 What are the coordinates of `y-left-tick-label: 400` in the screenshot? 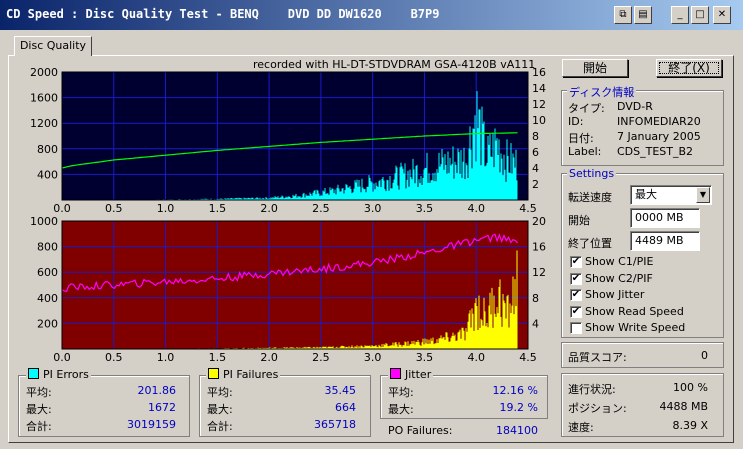 It's located at (47, 174).